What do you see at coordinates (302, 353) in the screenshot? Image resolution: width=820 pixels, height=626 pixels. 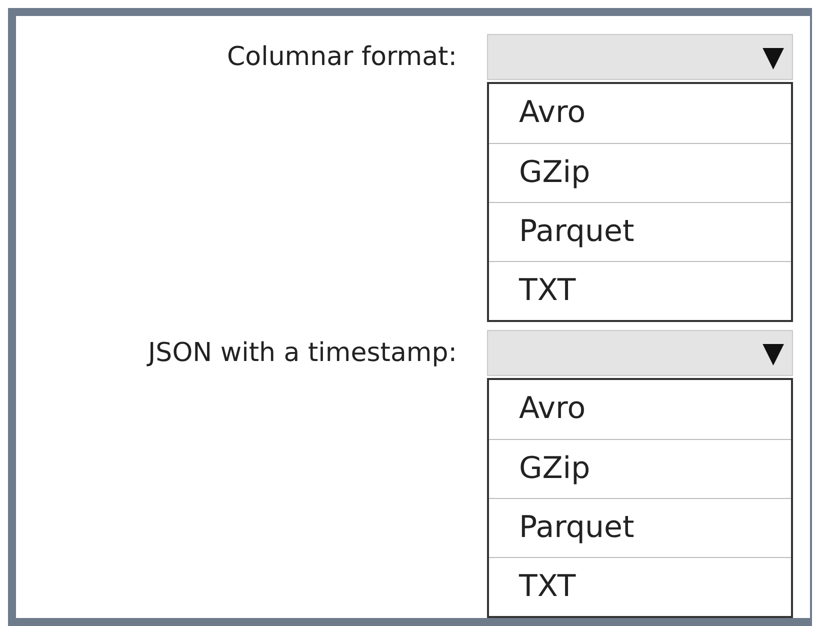 I see `field-label: JSON with a timestamp:` at bounding box center [302, 353].